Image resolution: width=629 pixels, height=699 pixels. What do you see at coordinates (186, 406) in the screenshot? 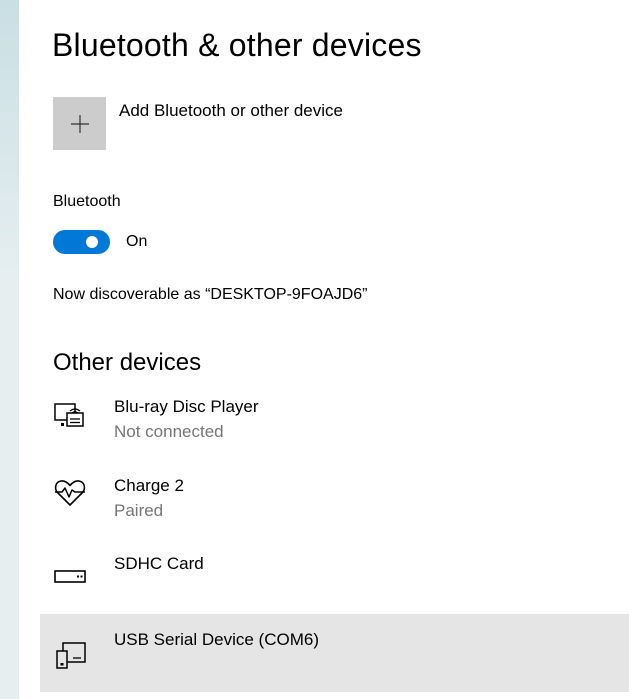
I see `device-name: Blu-ray Disc Player` at bounding box center [186, 406].